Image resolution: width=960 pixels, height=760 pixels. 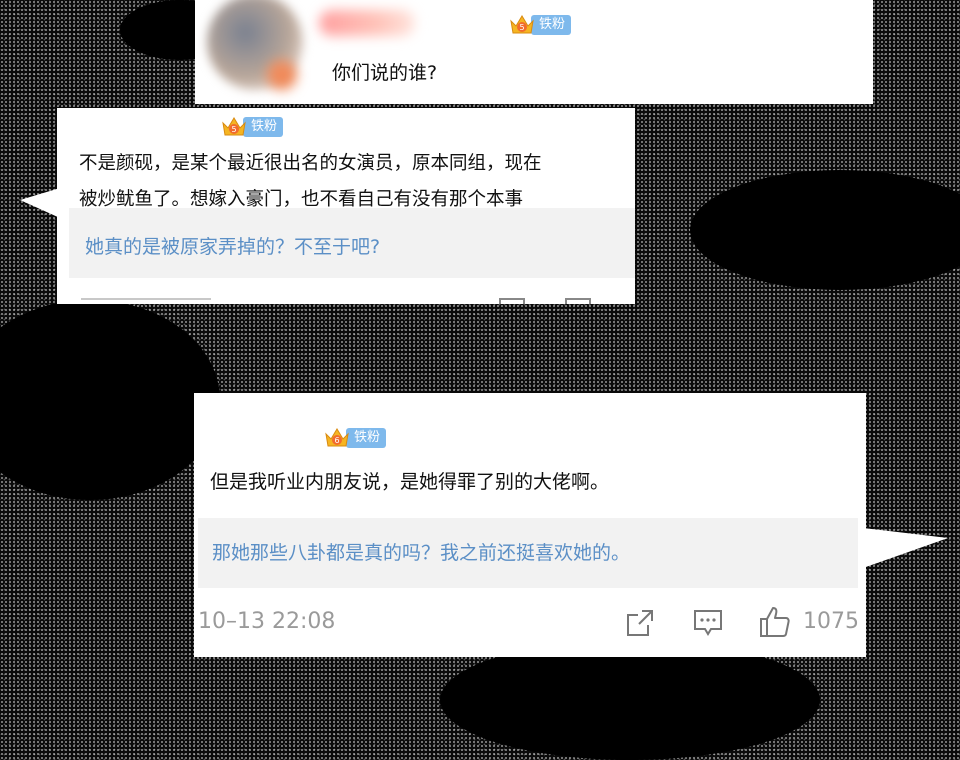 I want to click on svg-text: 6, so click(x=336, y=440).